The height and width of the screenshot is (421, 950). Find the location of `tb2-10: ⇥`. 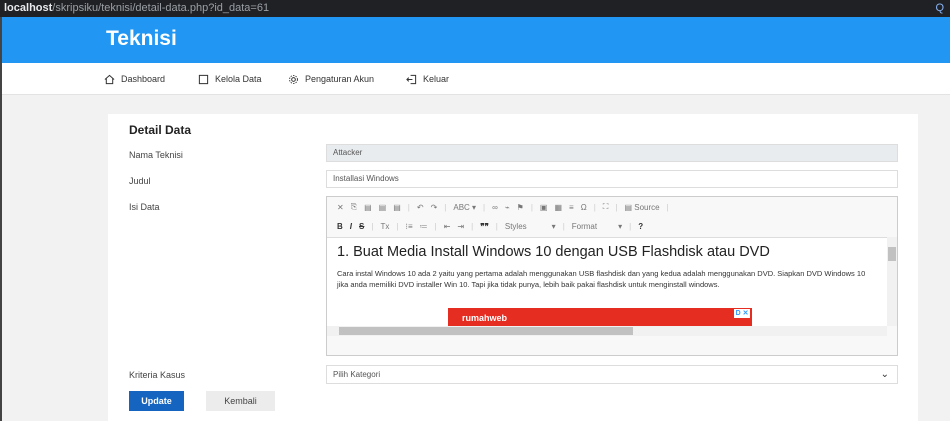

tb2-10: ⇥ is located at coordinates (460, 226).